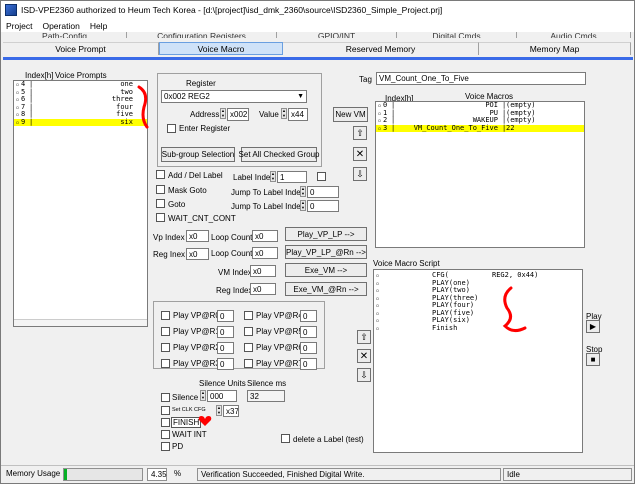 The image size is (635, 484). Describe the element at coordinates (165, 410) in the screenshot. I see `set-clk-checkbox` at that location.